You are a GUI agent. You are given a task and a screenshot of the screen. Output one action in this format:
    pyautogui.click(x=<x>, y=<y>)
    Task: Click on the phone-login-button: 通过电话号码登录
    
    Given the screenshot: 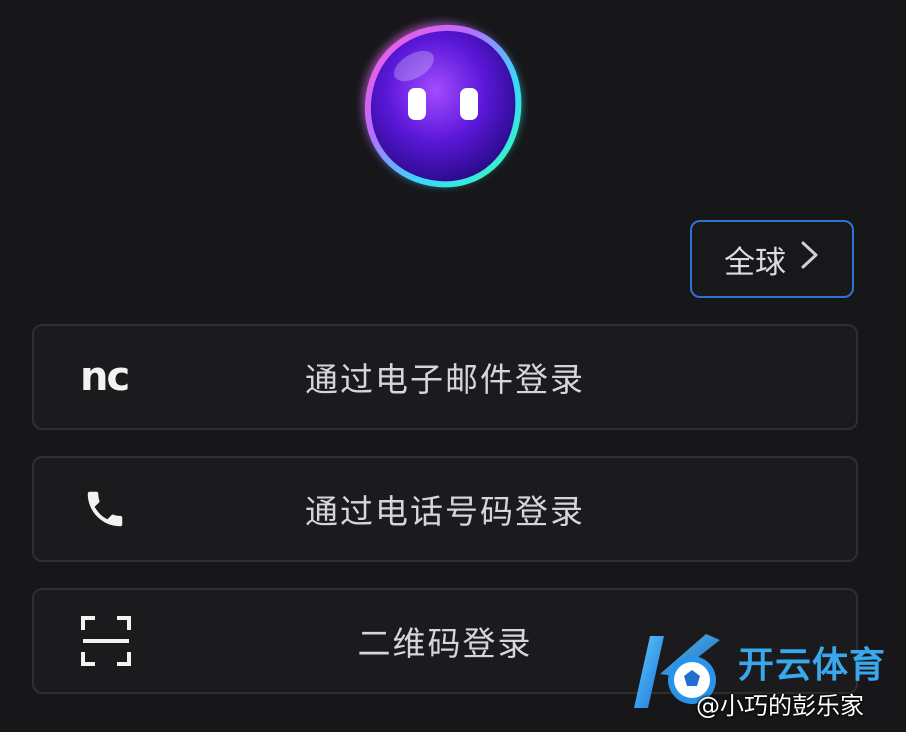 What is the action you would take?
    pyautogui.click(x=445, y=509)
    